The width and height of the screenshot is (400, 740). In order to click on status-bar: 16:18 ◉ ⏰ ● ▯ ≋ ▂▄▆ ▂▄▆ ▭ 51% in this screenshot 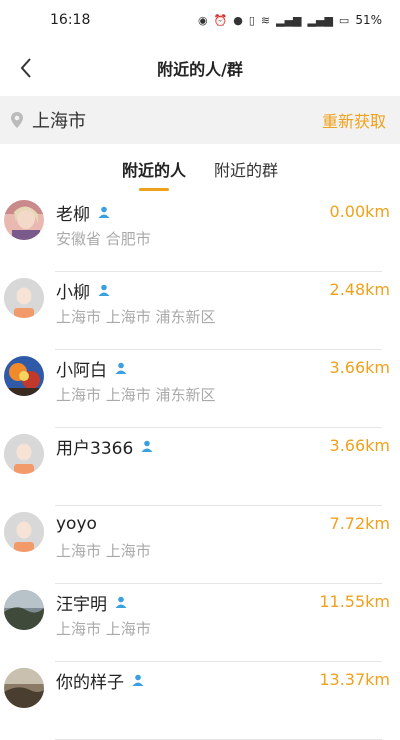, I will do `click(200, 20)`.